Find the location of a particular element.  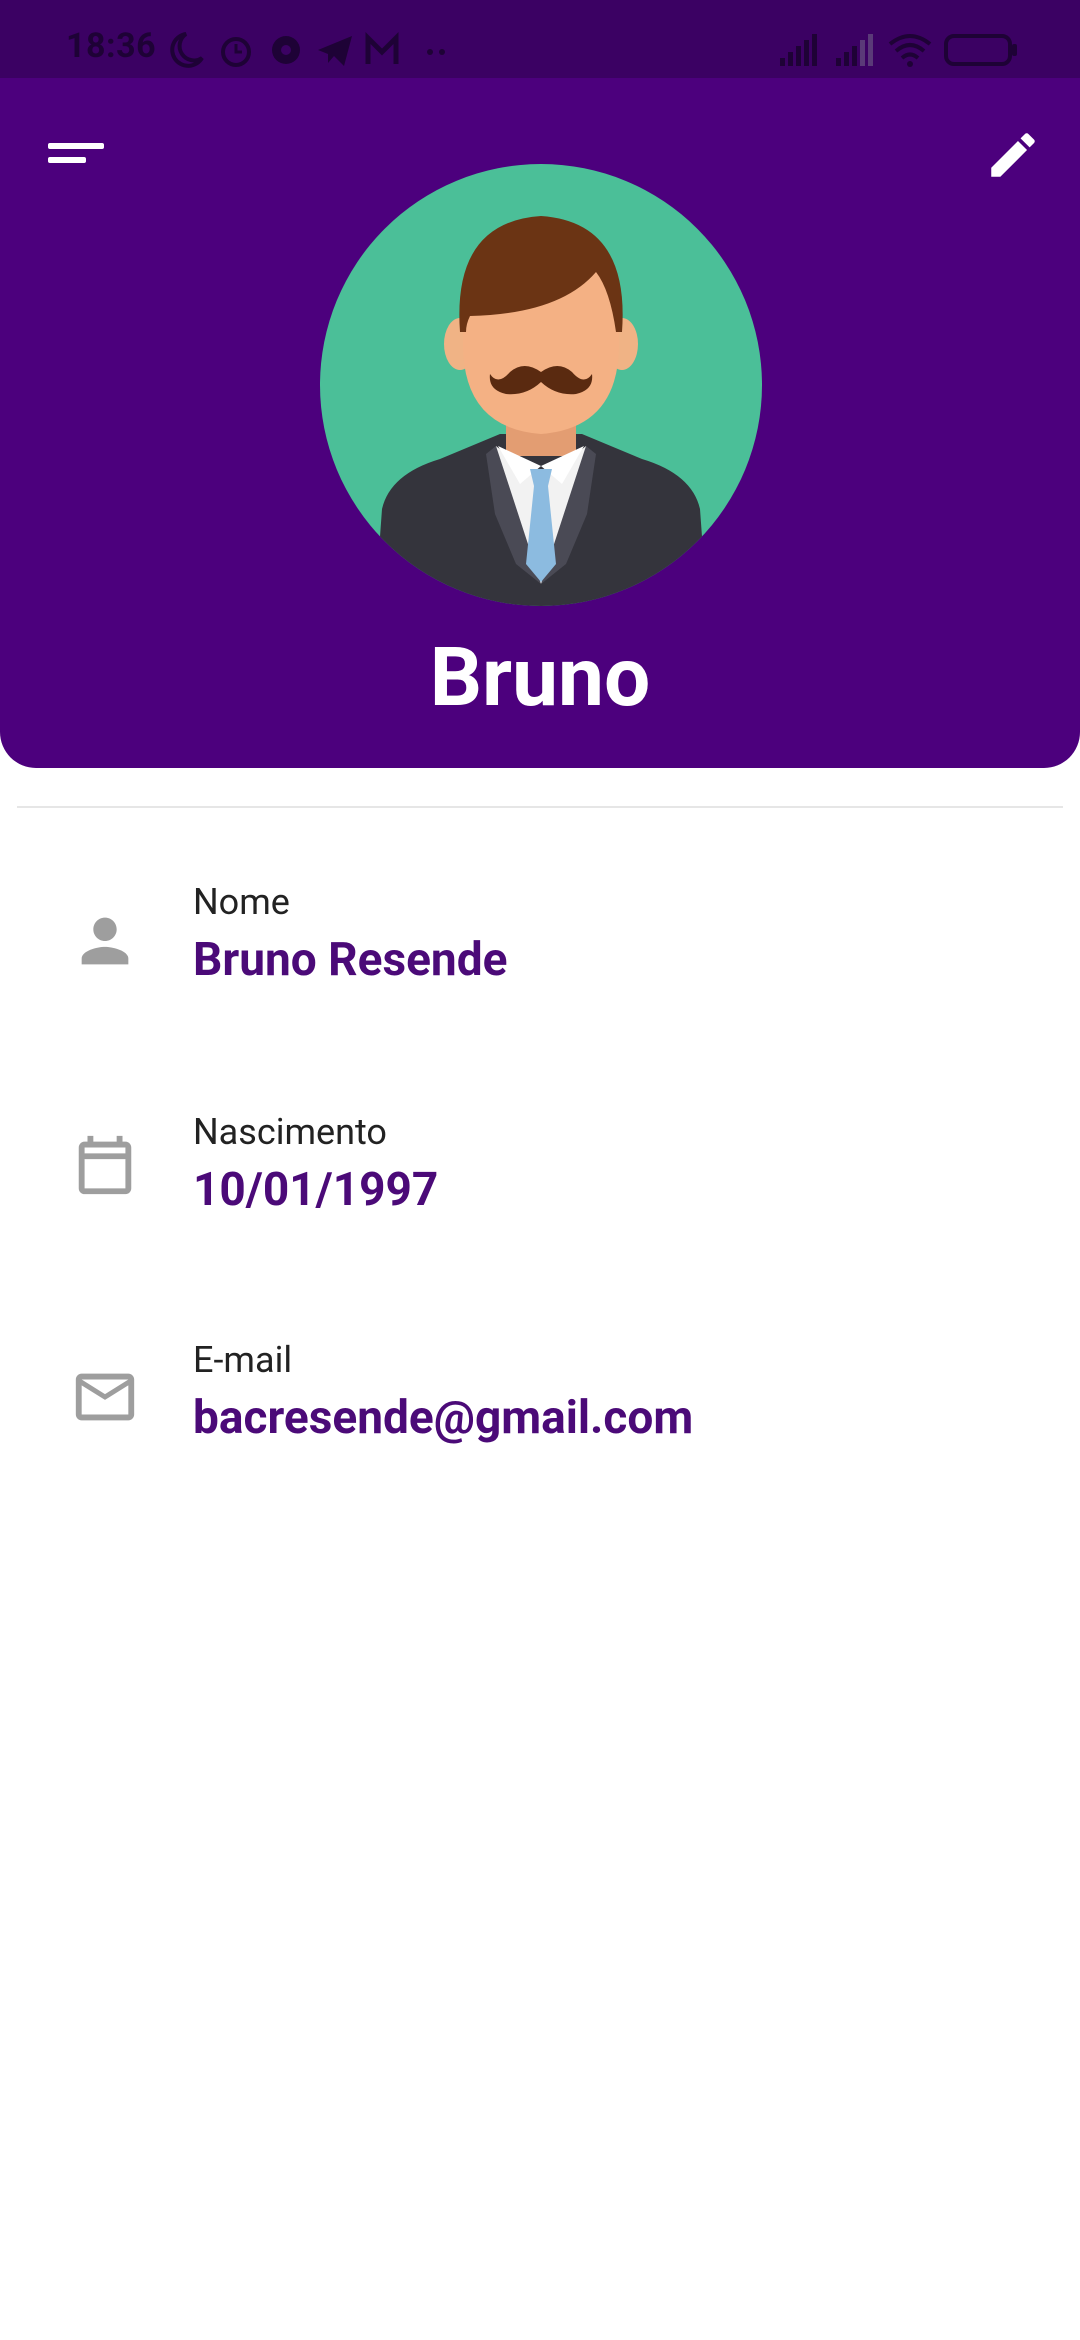

detail-row-email: E-mail bacresende@gmail.com is located at coordinates (540, 1418).